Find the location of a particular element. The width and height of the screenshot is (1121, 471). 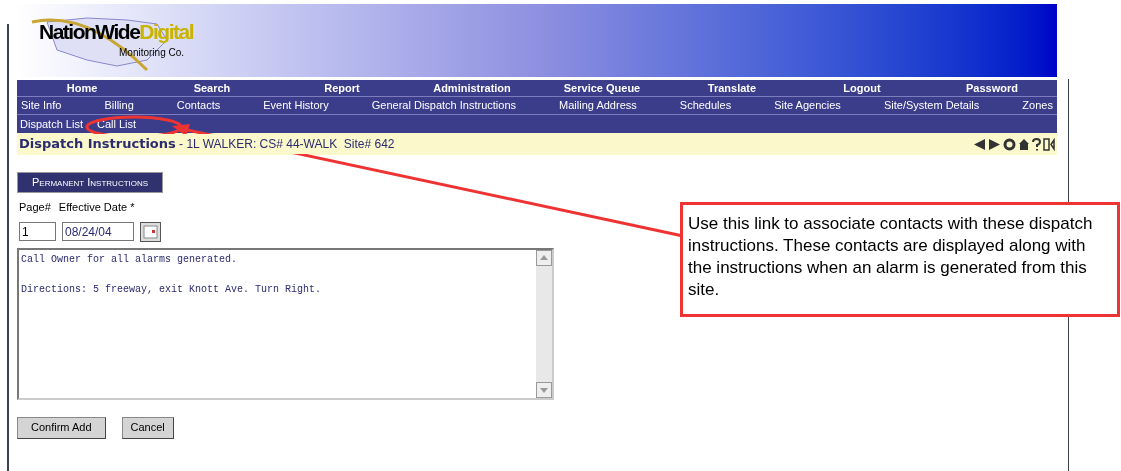

nav-link: Report is located at coordinates (342, 88).